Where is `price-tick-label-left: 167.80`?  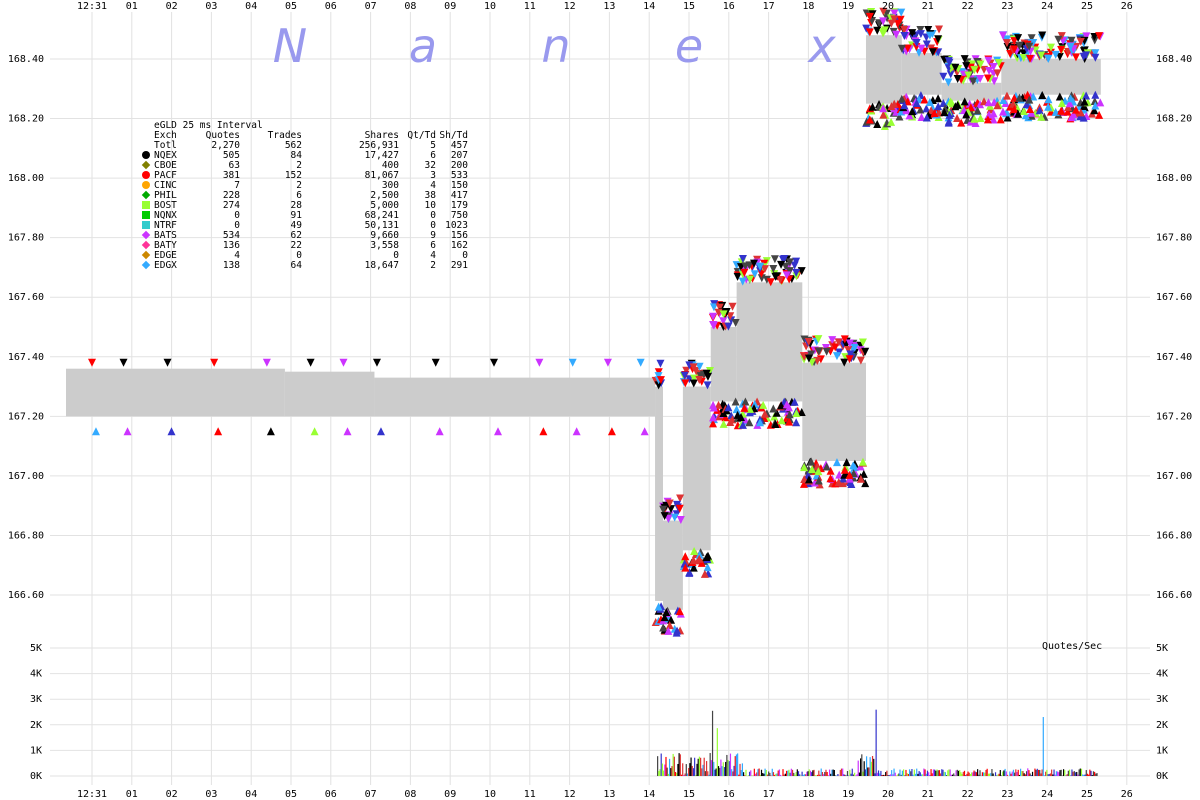 price-tick-label-left: 167.80 is located at coordinates (26, 238).